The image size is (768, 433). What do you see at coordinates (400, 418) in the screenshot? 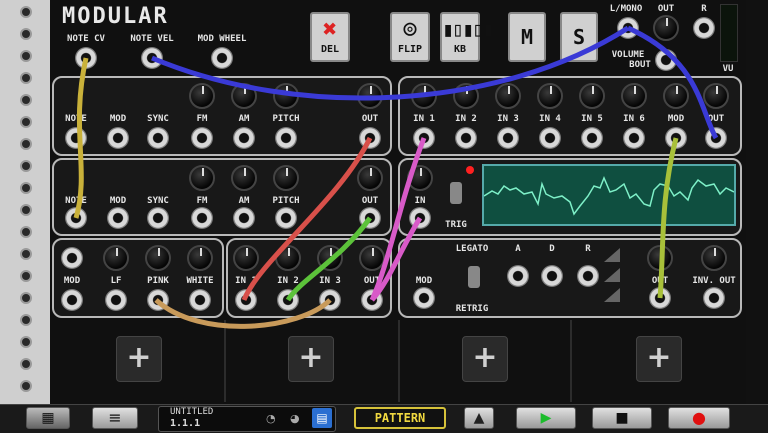
I see `pattern-button: PATTERN` at bounding box center [400, 418].